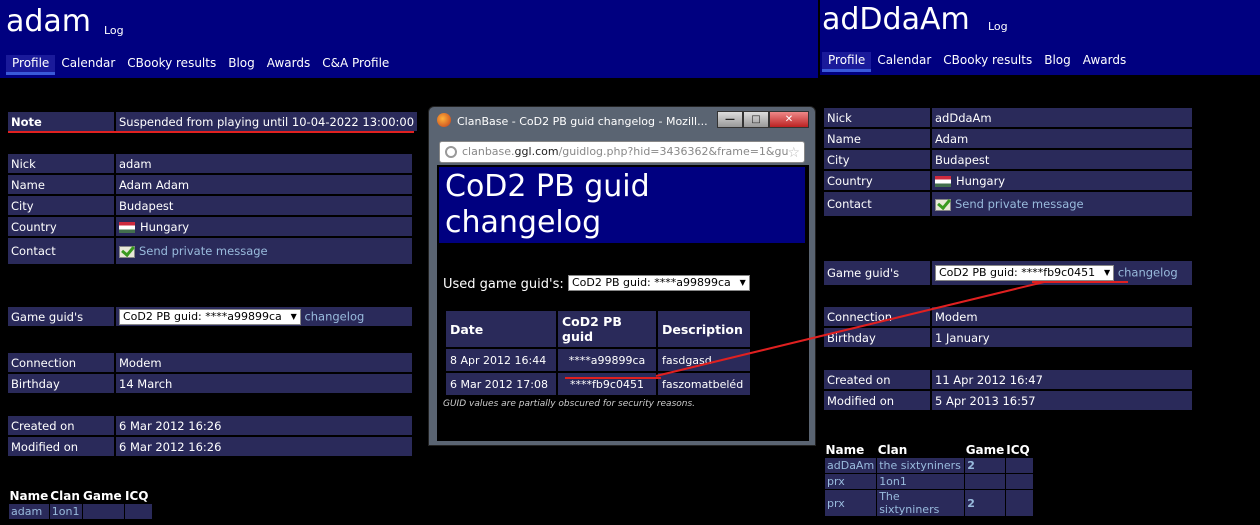 The width and height of the screenshot is (1260, 525). Describe the element at coordinates (29, 511) in the screenshot. I see `clan-member-link: adam` at that location.